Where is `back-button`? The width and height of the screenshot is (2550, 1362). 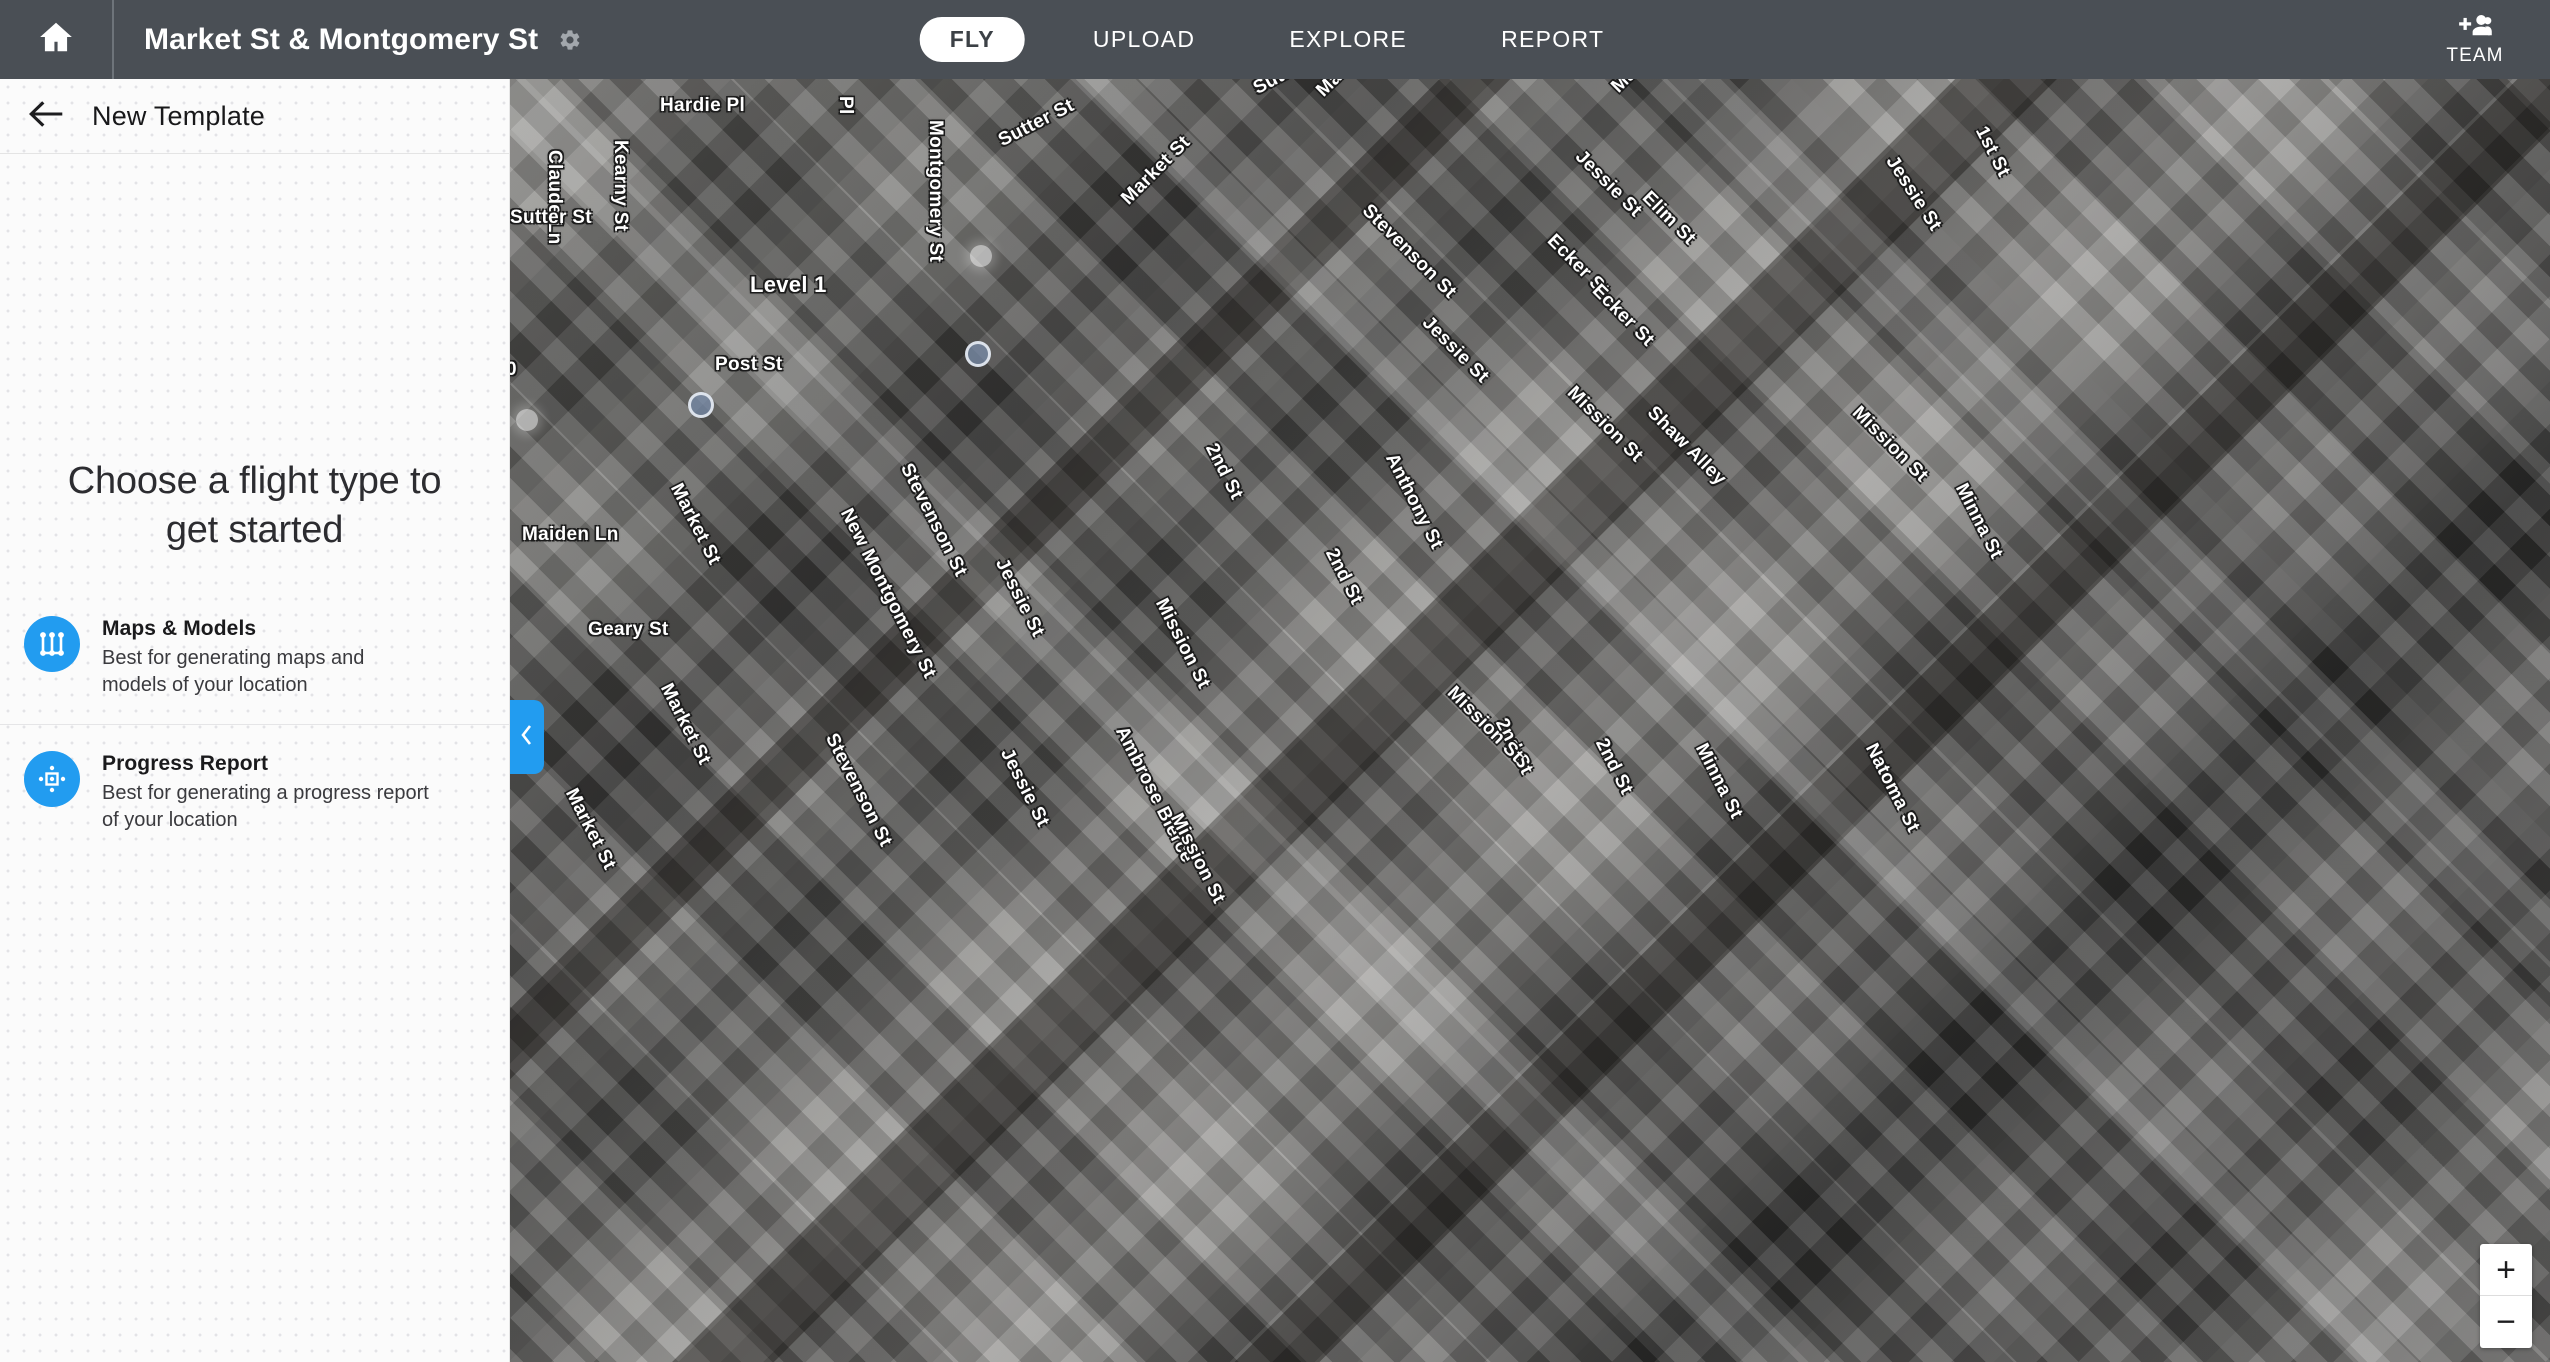 back-button is located at coordinates (46, 116).